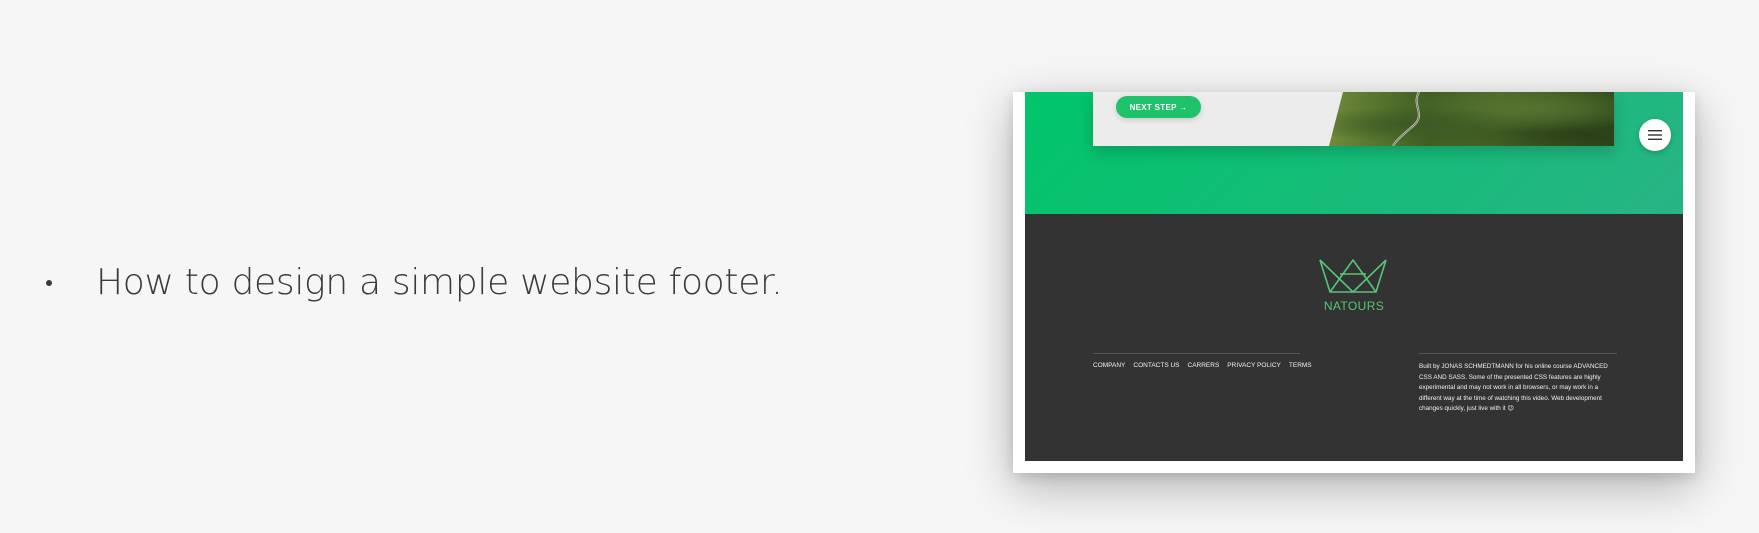 Image resolution: width=1759 pixels, height=533 pixels. I want to click on bullet-text: How to design a simple website footer., so click(439, 282).